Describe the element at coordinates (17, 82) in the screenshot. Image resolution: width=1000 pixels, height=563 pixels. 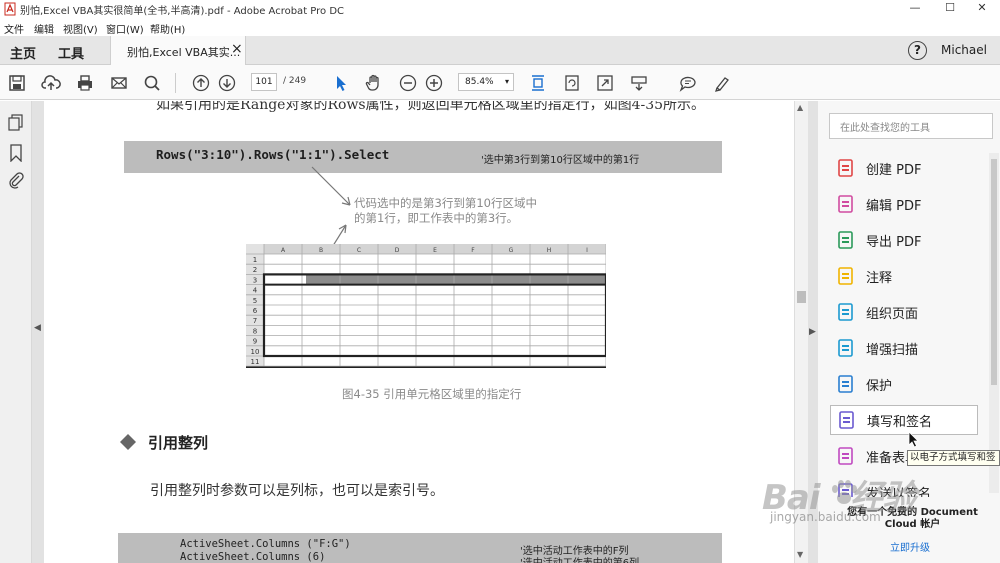
I see `save-icon` at that location.